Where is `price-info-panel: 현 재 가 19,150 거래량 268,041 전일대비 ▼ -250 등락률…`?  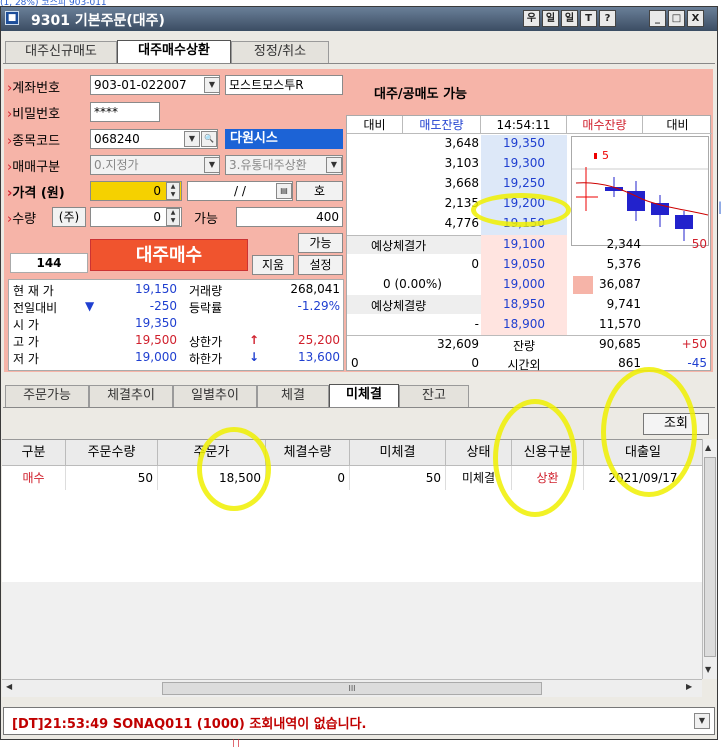 price-info-panel: 현 재 가 19,150 거래량 268,041 전일대비 ▼ -250 등락률… is located at coordinates (176, 325).